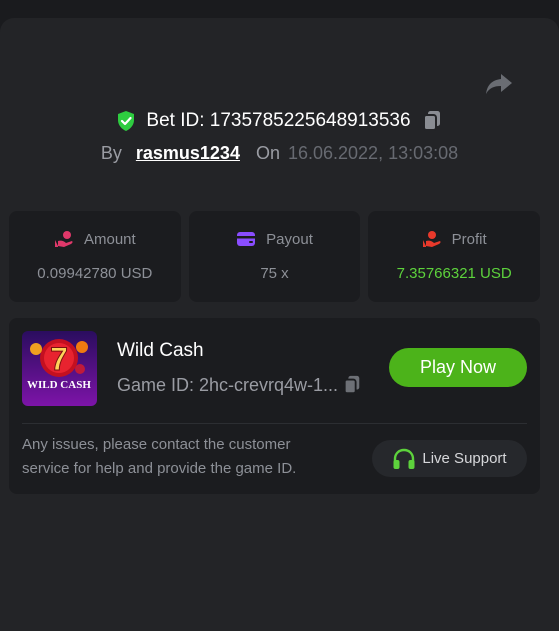 This screenshot has width=559, height=631. I want to click on bet-id-row: Bet ID: 1735785225648913536, so click(279, 121).